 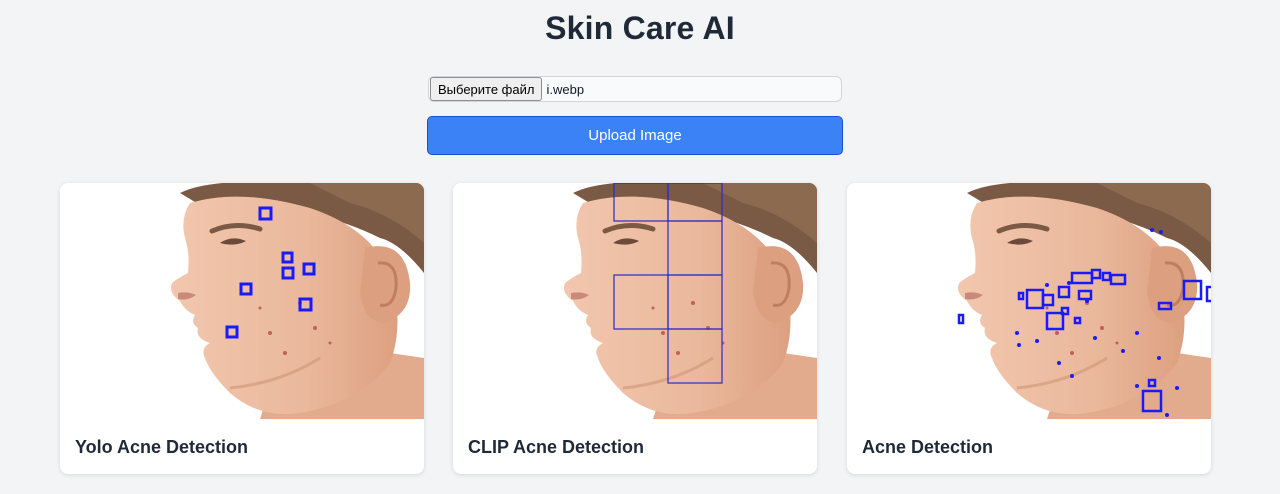 I want to click on file-input: Выберите файл i.webp, so click(x=635, y=89).